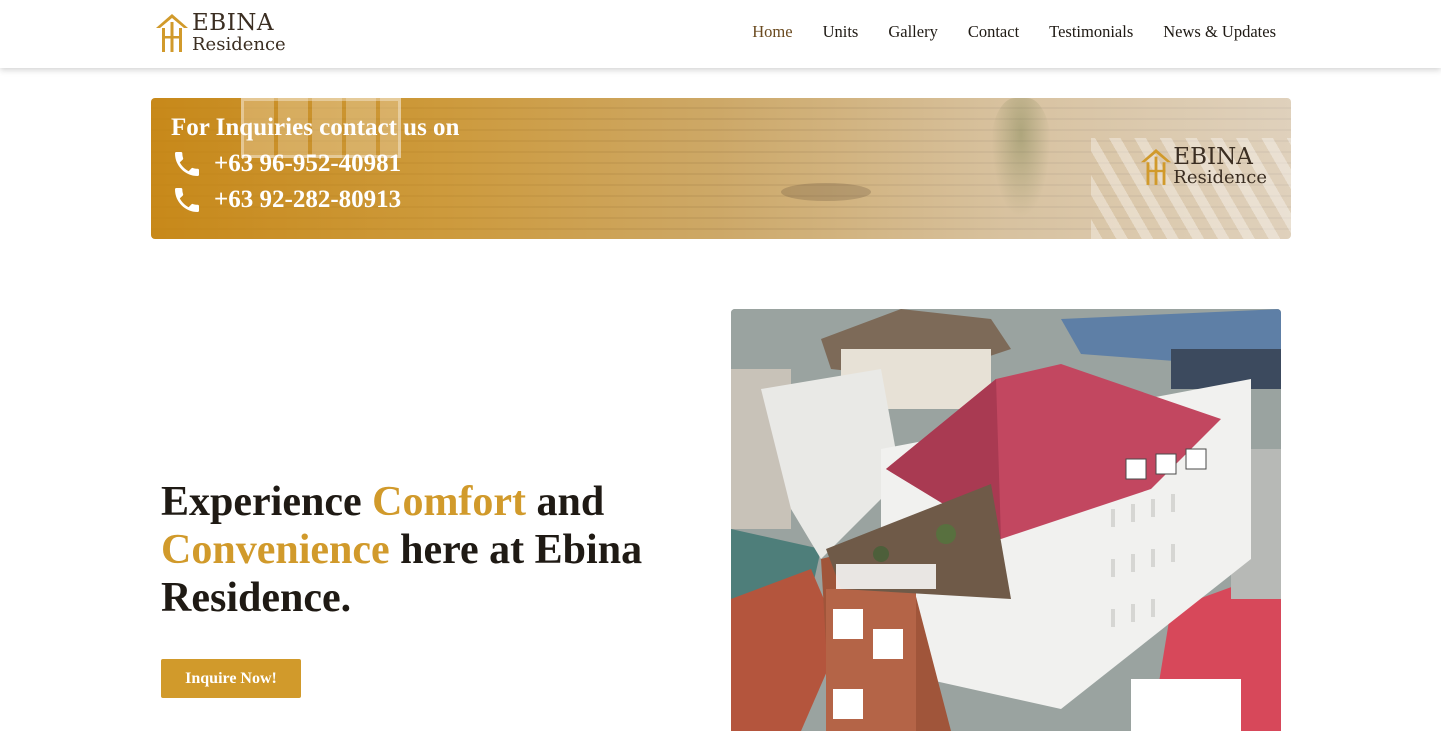 This screenshot has height=731, width=1441. I want to click on nav-testimonials: Testimonials, so click(1091, 32).